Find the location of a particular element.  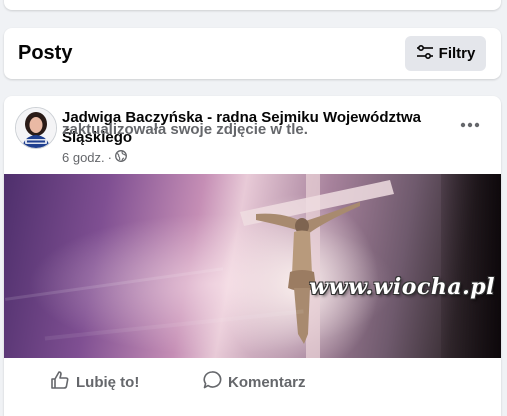

posts-title: Posty is located at coordinates (45, 53).